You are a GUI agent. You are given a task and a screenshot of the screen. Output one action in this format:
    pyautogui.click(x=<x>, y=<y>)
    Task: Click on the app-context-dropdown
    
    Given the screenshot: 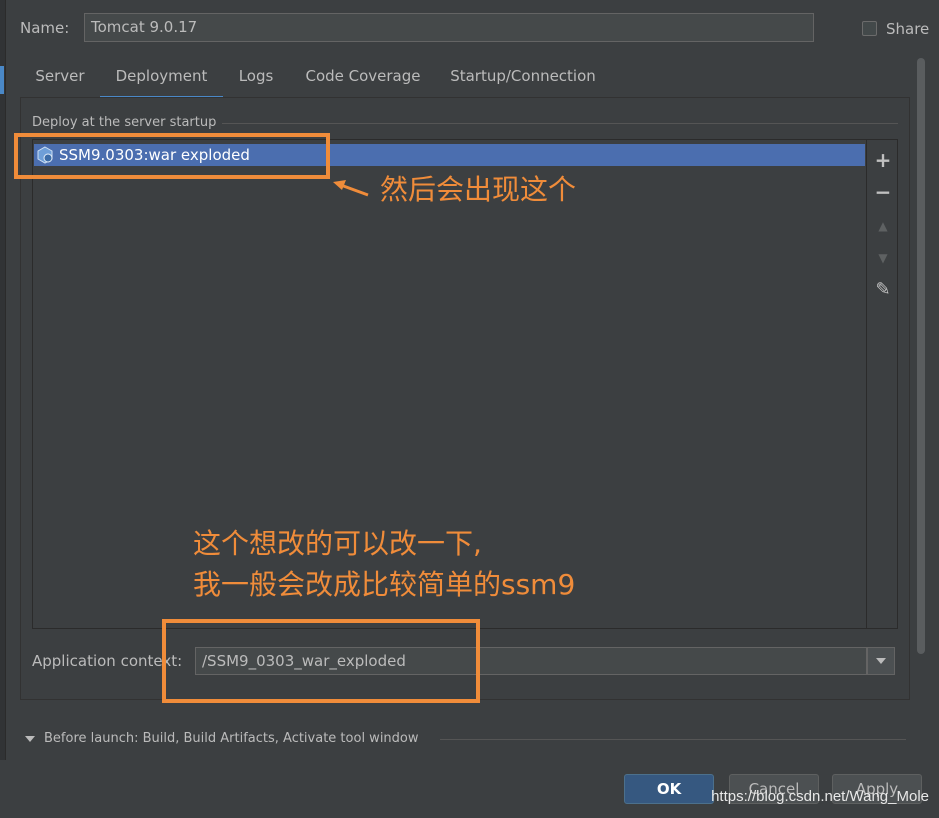 What is the action you would take?
    pyautogui.click(x=881, y=661)
    